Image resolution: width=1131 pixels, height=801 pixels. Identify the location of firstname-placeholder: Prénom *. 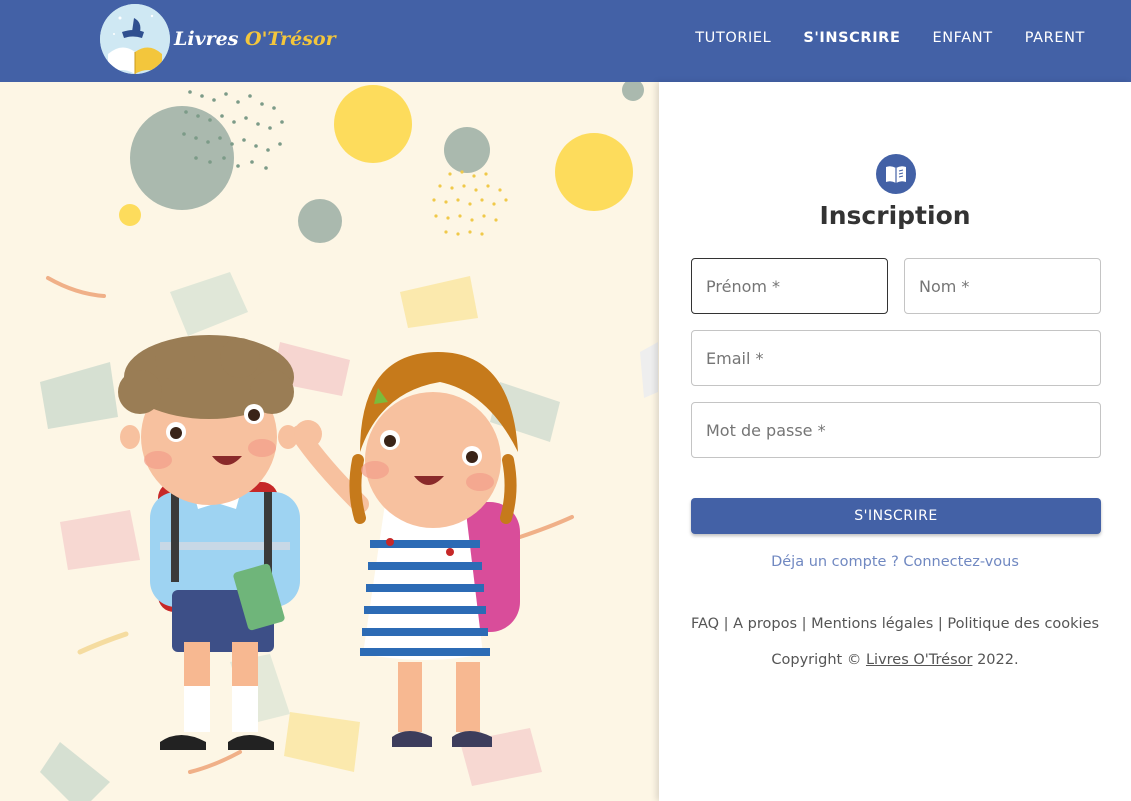
(743, 286).